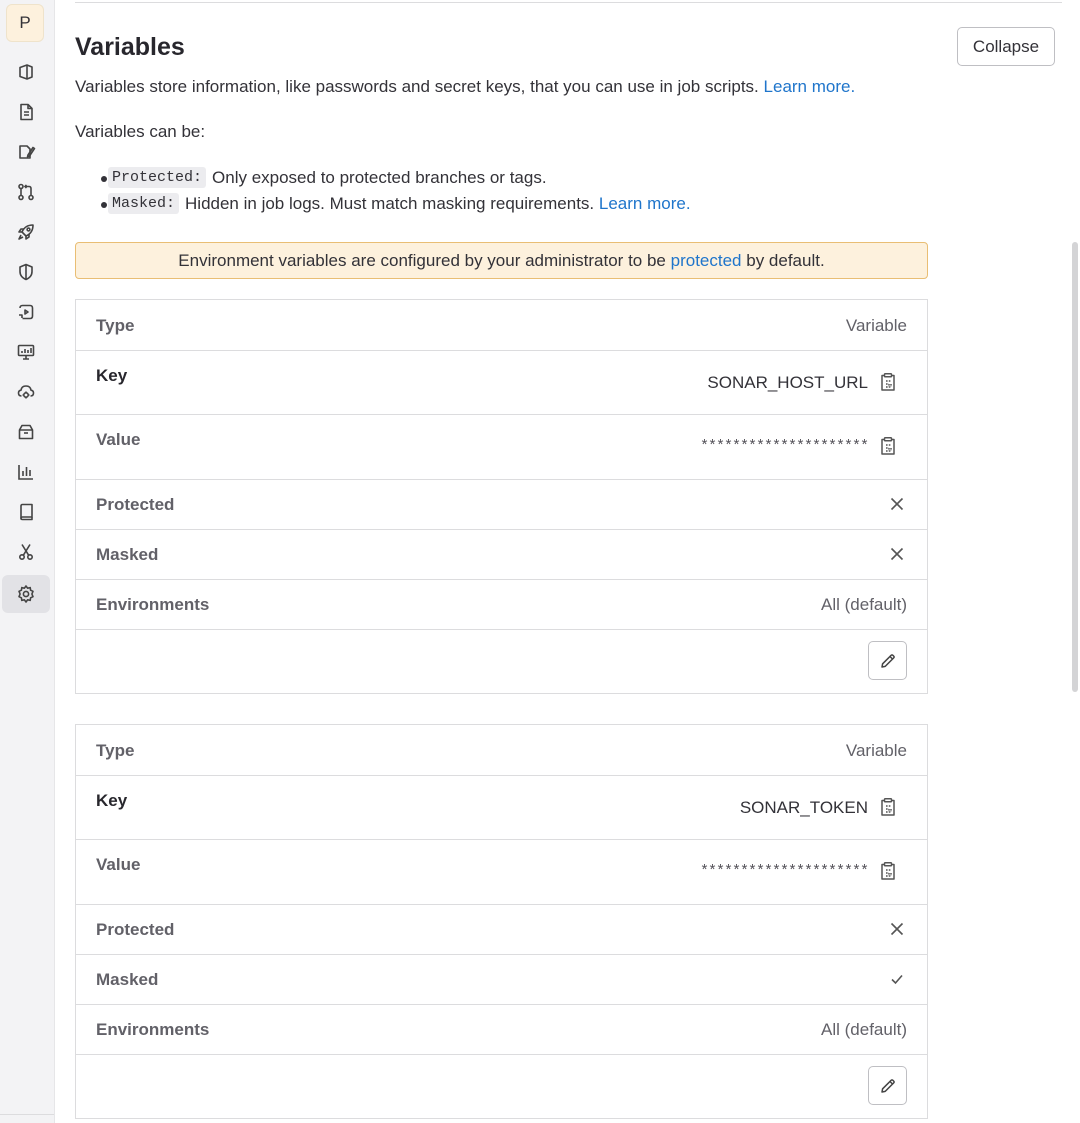  I want to click on sidebar-item-settings, so click(26, 594).